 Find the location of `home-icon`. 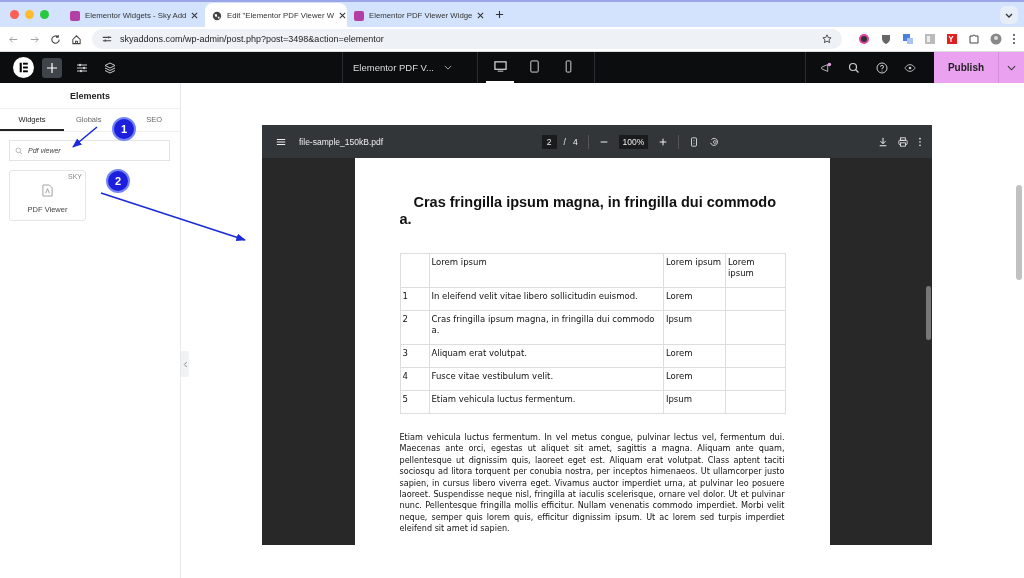

home-icon is located at coordinates (76, 39).